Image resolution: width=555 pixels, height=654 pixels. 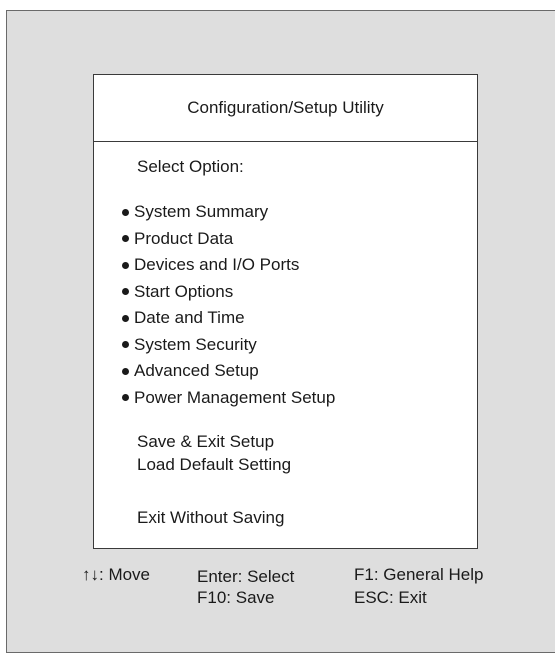 I want to click on save-exit-setup: Save & Exit Setup, so click(x=205, y=442).